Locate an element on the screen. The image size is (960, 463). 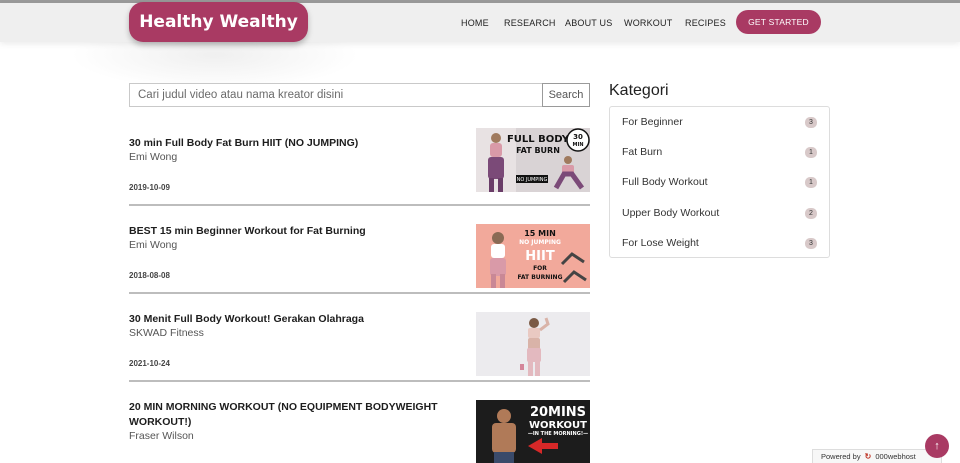
kategori-label: Fat Burn is located at coordinates (642, 152).